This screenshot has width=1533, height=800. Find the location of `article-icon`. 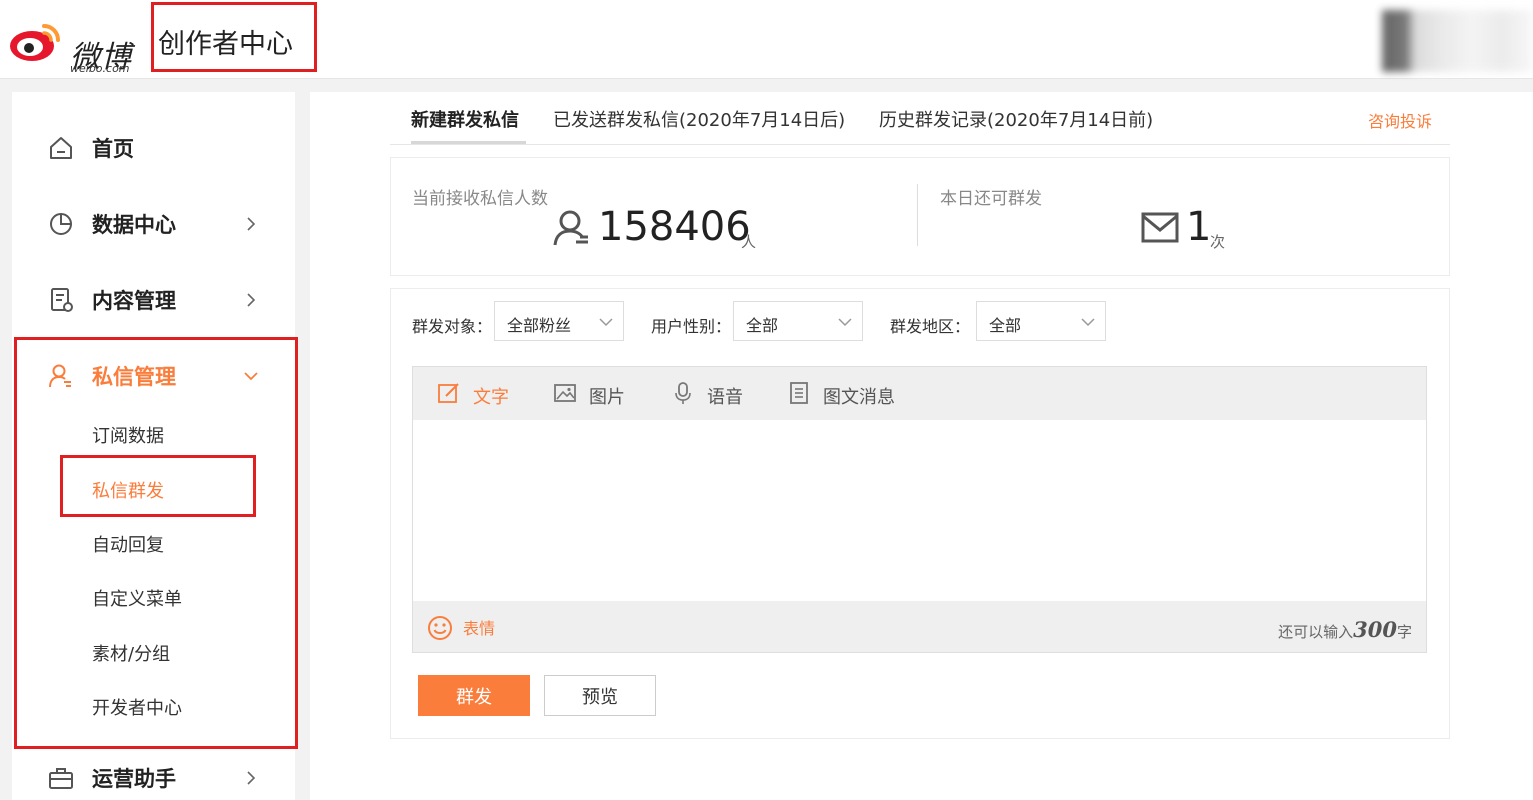

article-icon is located at coordinates (799, 393).